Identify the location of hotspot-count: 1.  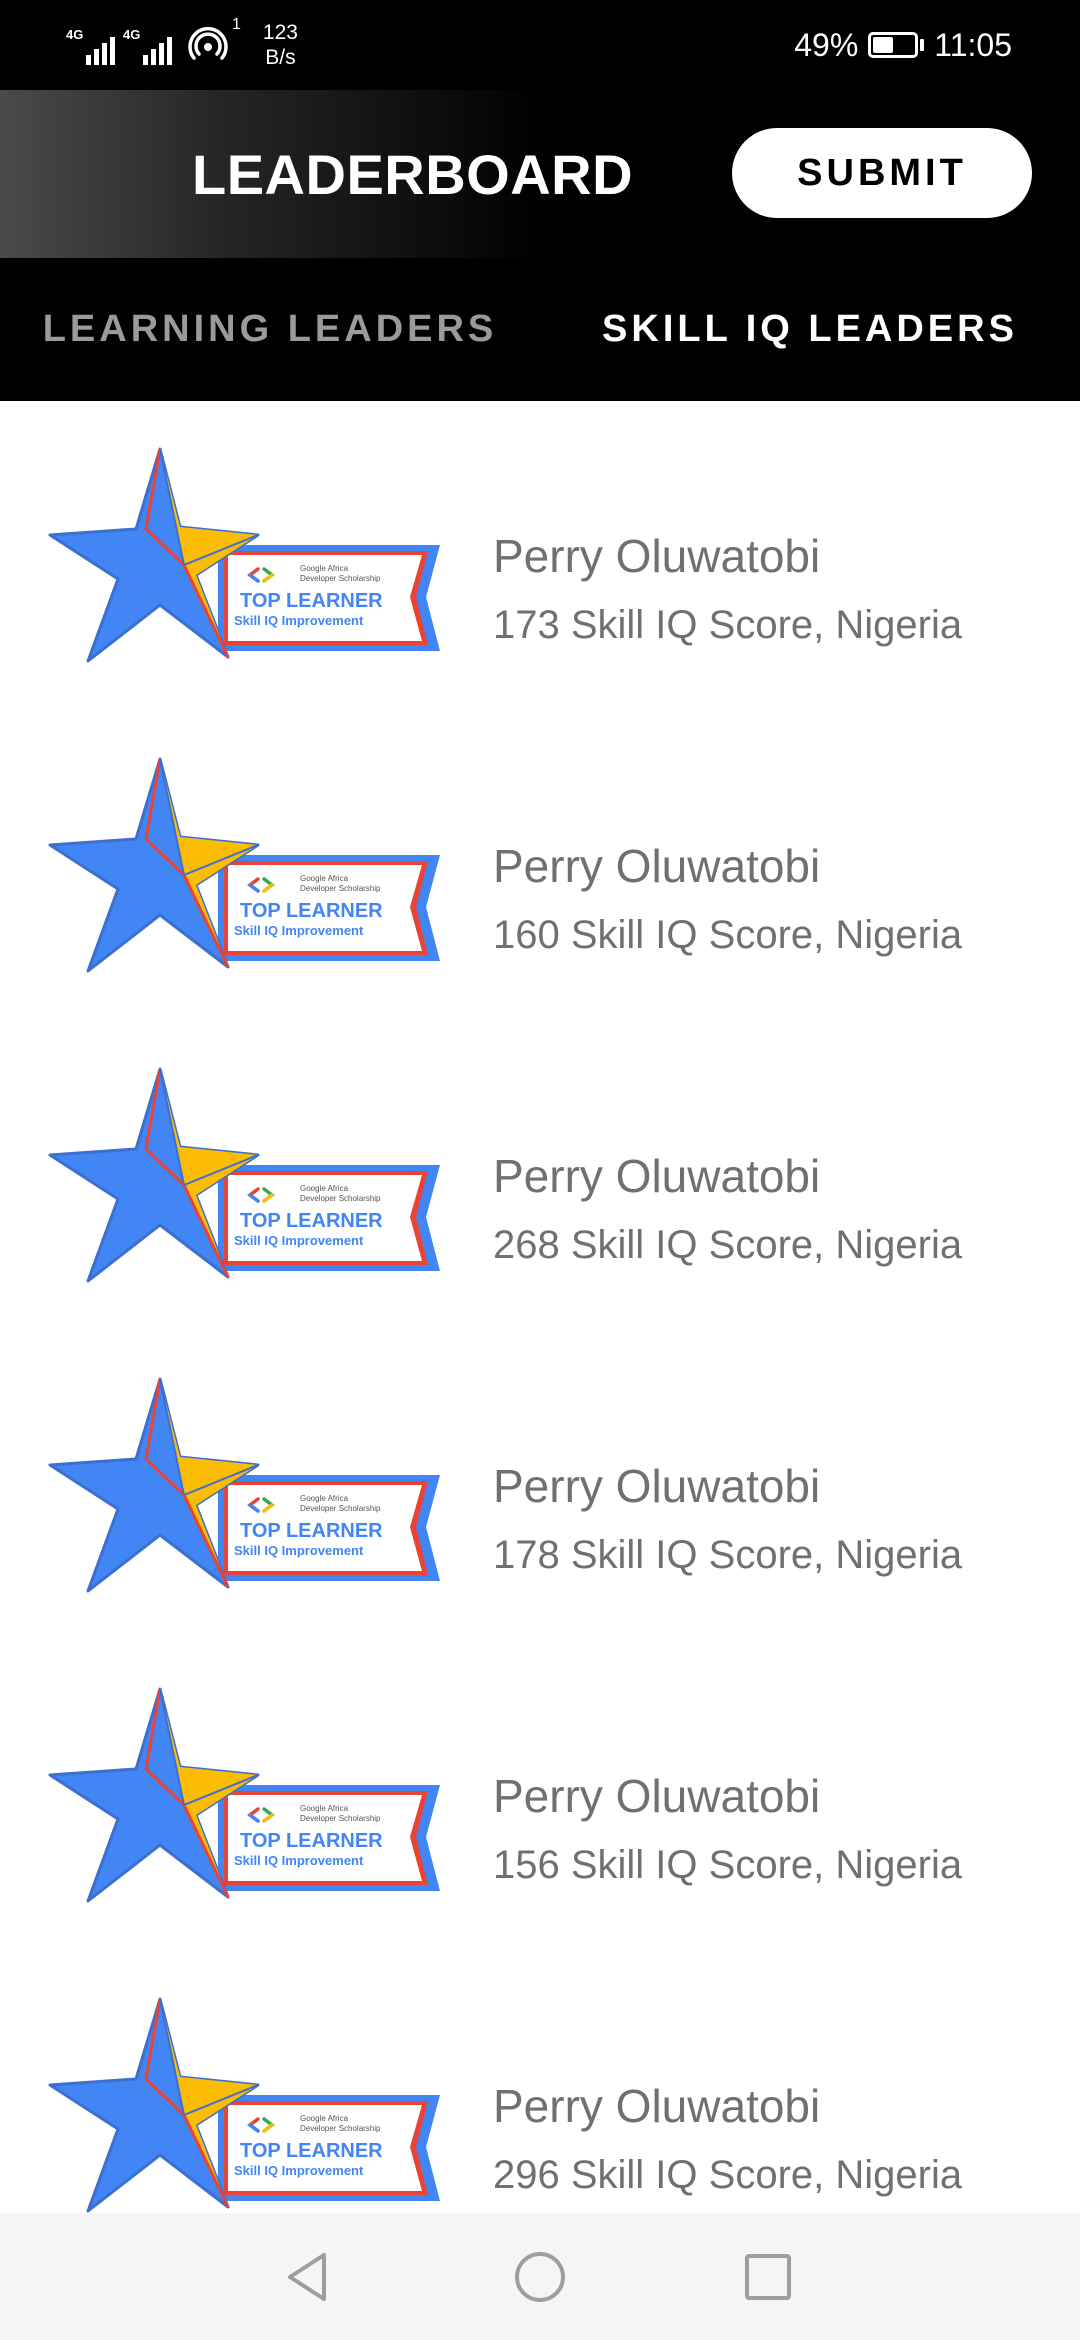
(236, 24).